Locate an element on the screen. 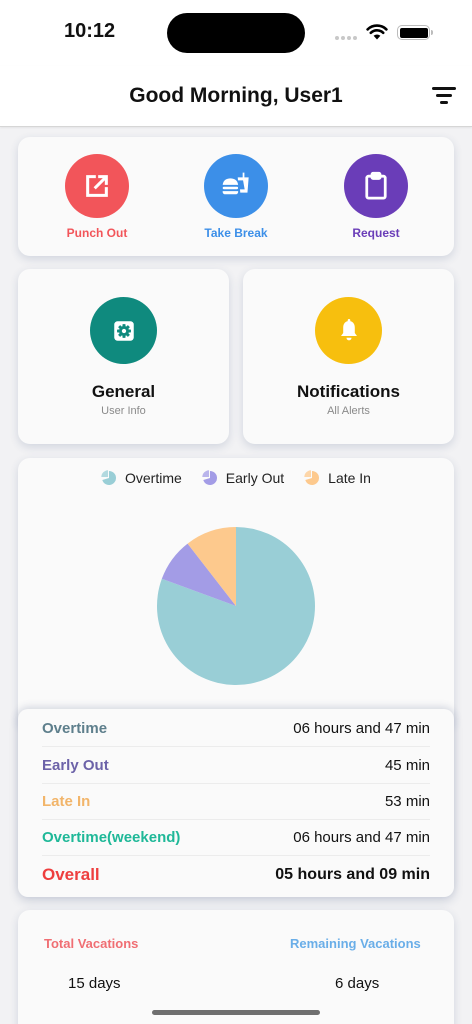  quick-actions-card: Punch Out Take Break Request is located at coordinates (236, 196).